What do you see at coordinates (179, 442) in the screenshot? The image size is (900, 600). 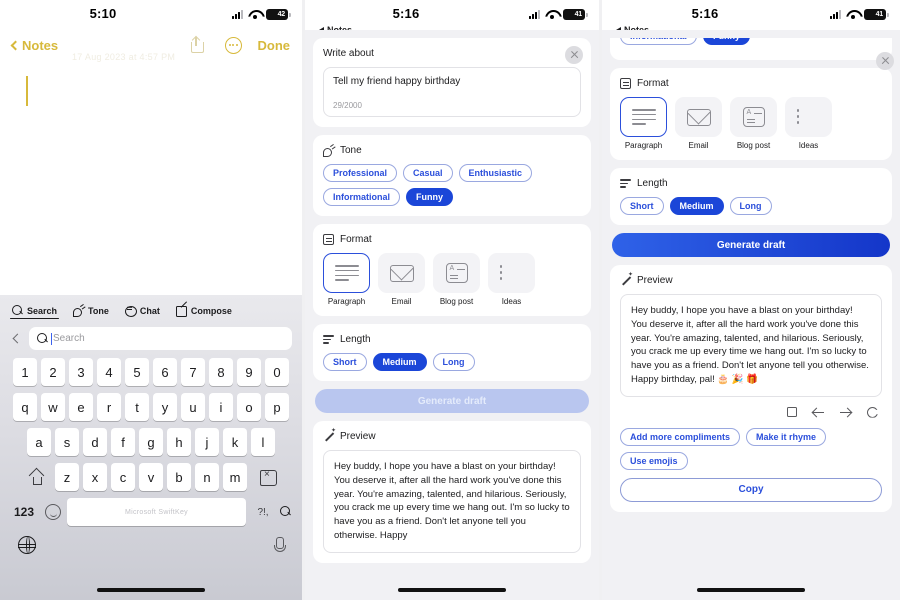 I see `key-h: h` at bounding box center [179, 442].